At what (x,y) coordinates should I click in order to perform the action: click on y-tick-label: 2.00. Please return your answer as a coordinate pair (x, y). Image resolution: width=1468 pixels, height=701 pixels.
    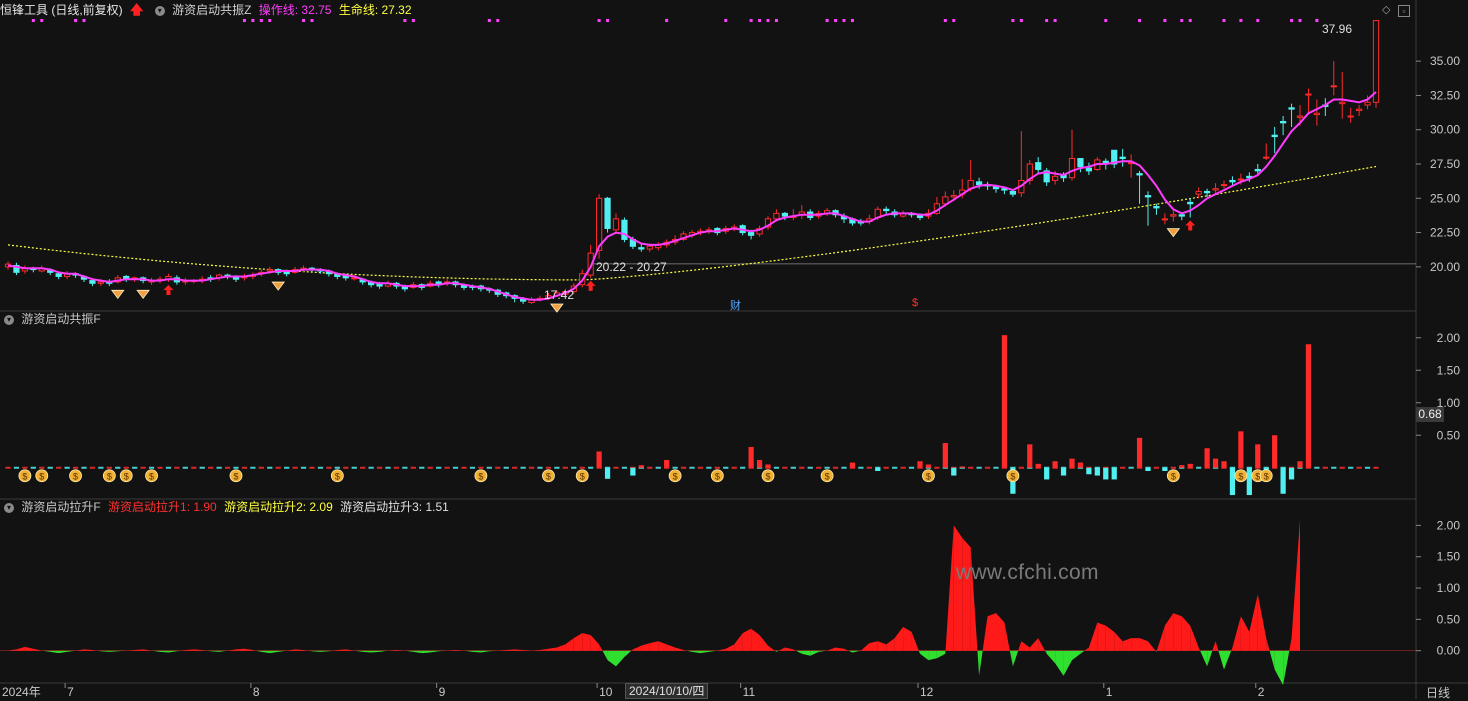
    Looking at the image, I should click on (1449, 525).